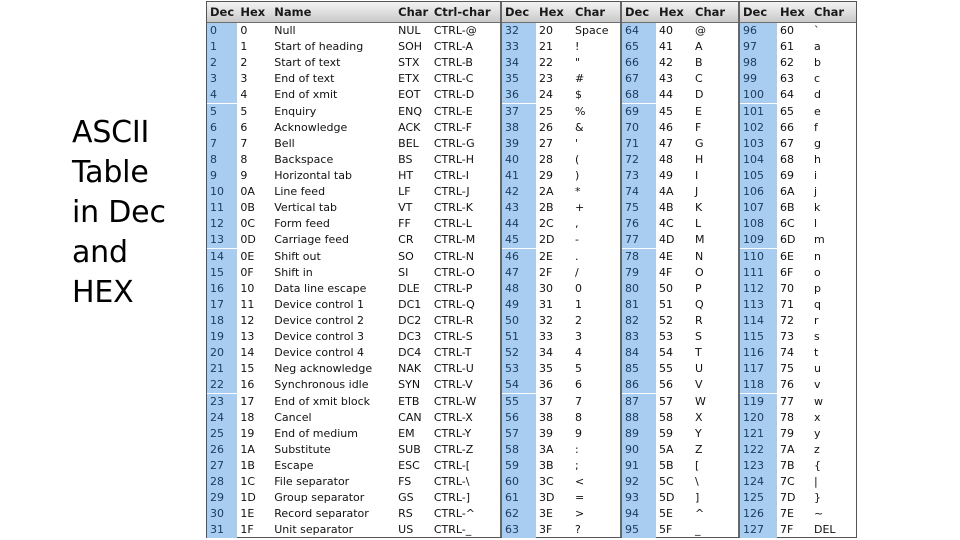 The image size is (960, 540). What do you see at coordinates (680, 417) in the screenshot?
I see `table-row: 88 58 X` at bounding box center [680, 417].